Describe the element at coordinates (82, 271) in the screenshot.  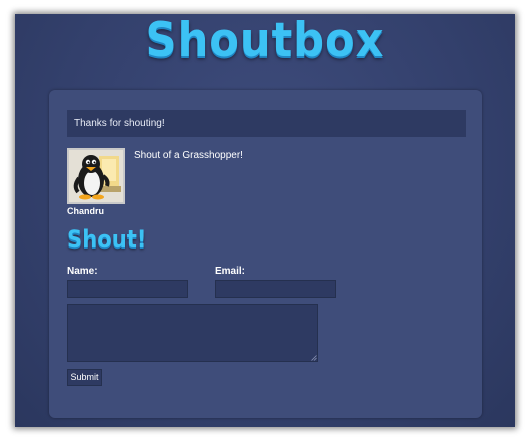
I see `name-label: Name:` at that location.